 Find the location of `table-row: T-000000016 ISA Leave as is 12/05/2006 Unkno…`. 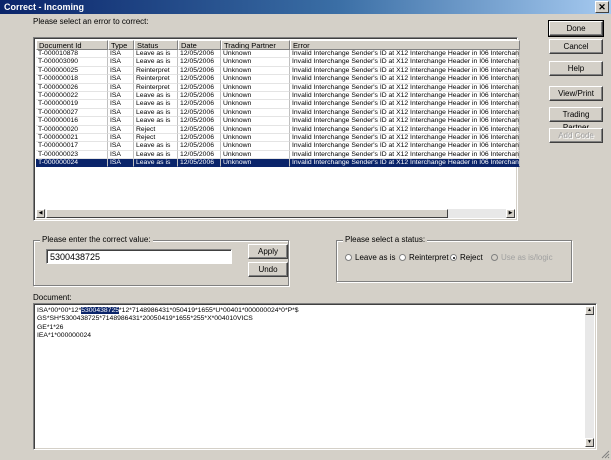

table-row: T-000000016 ISA Leave as is 12/05/2006 Unkno… is located at coordinates (278, 121).